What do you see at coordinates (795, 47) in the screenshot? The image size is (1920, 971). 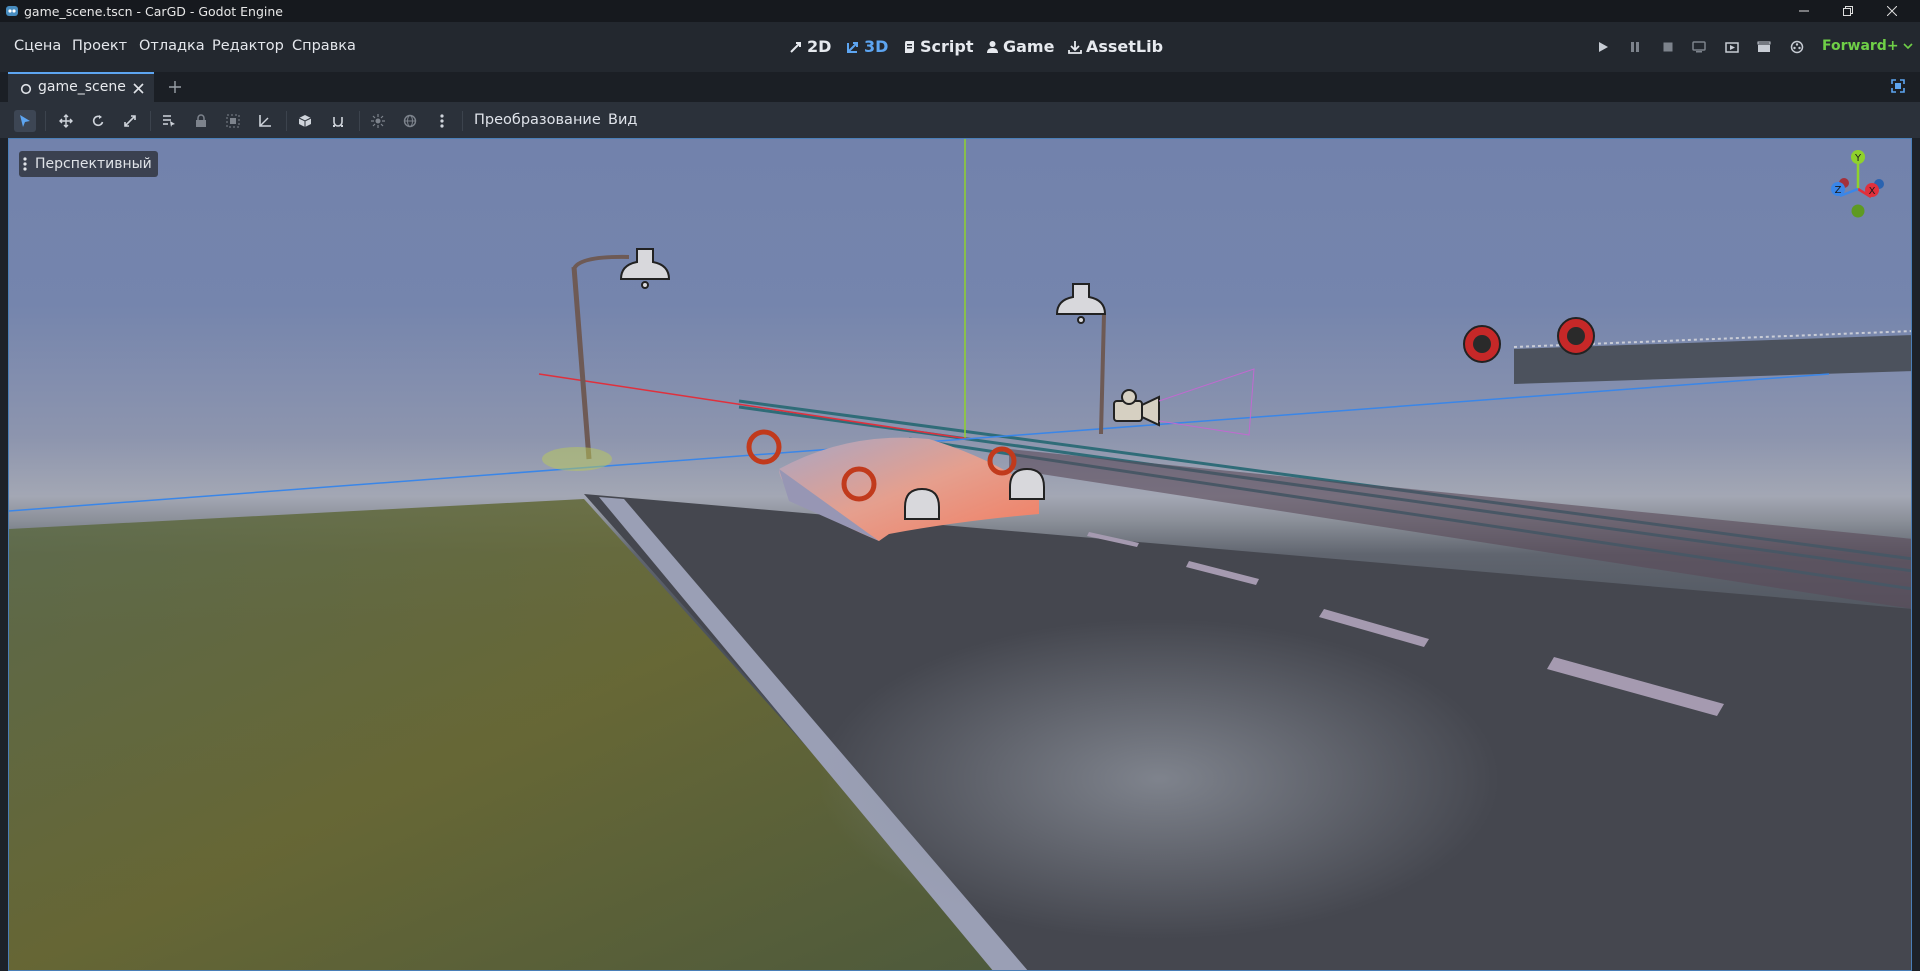 I see `2d-icon` at bounding box center [795, 47].